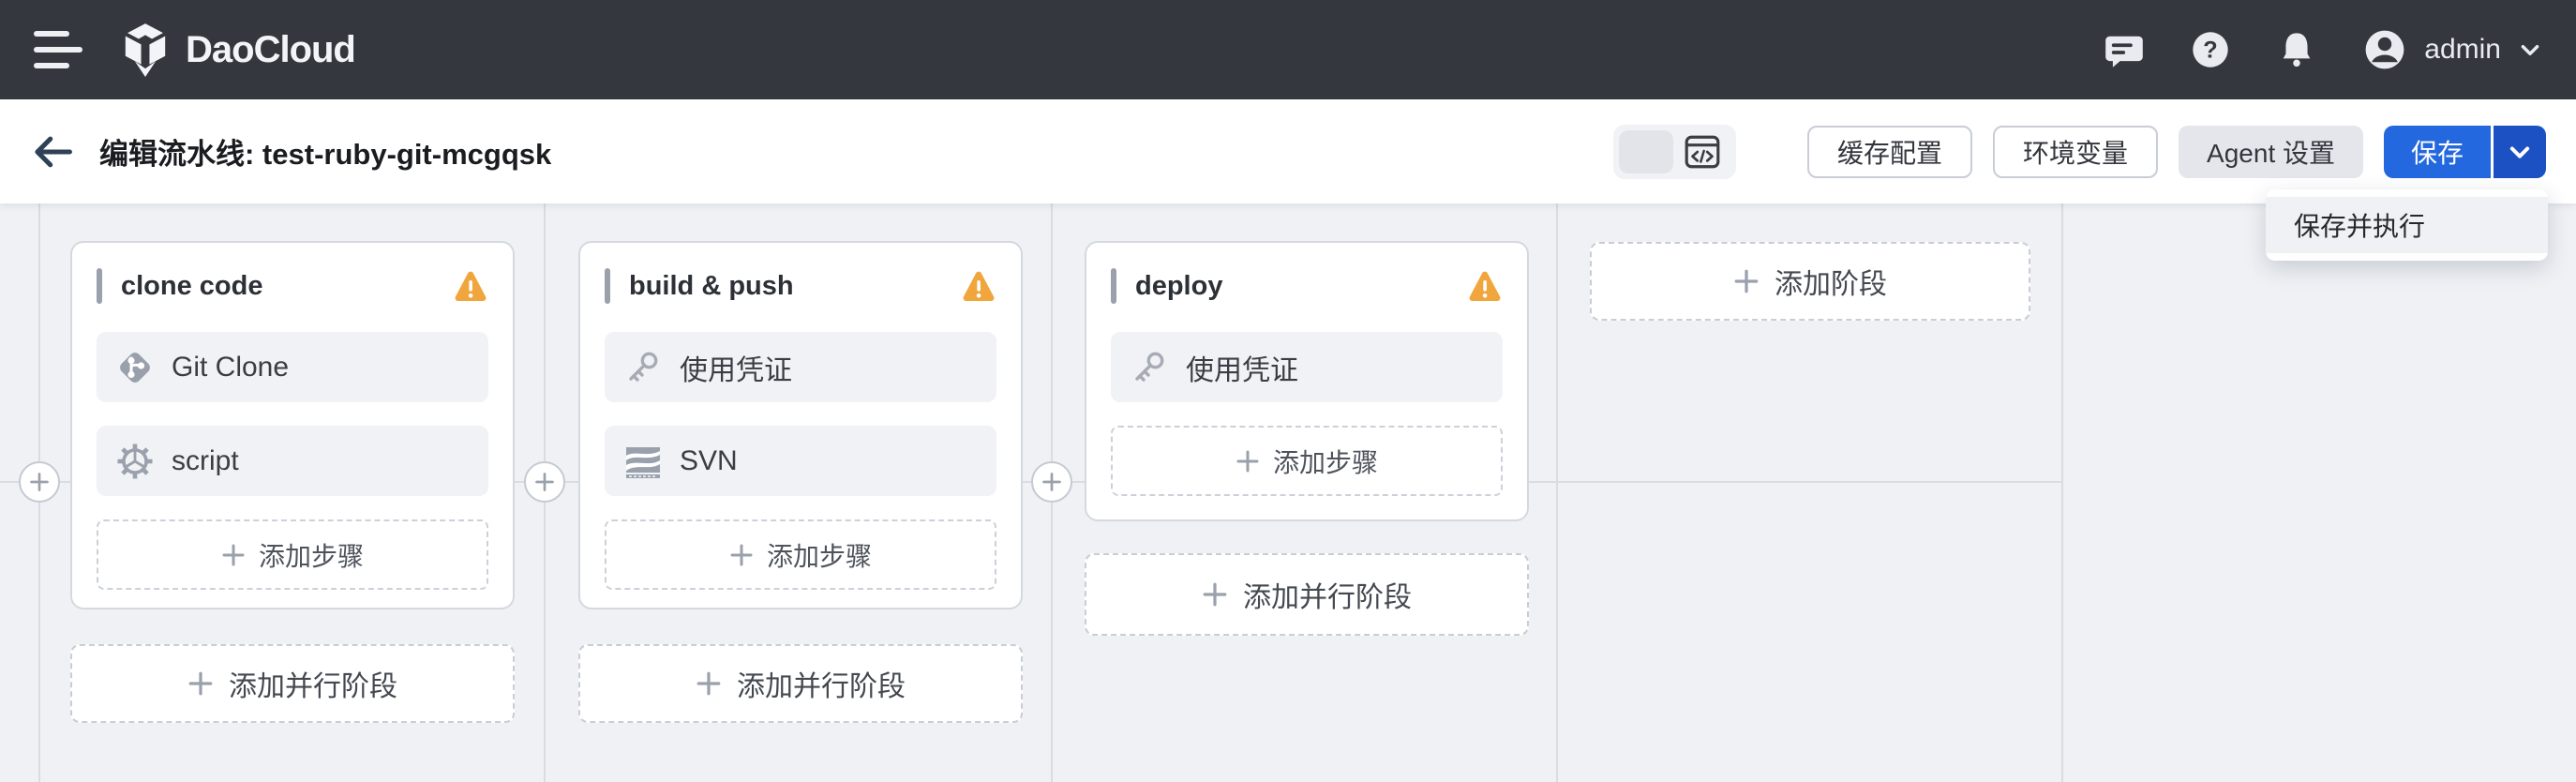 This screenshot has width=2576, height=782. I want to click on save-and-run-item: 保存并执行, so click(2407, 225).